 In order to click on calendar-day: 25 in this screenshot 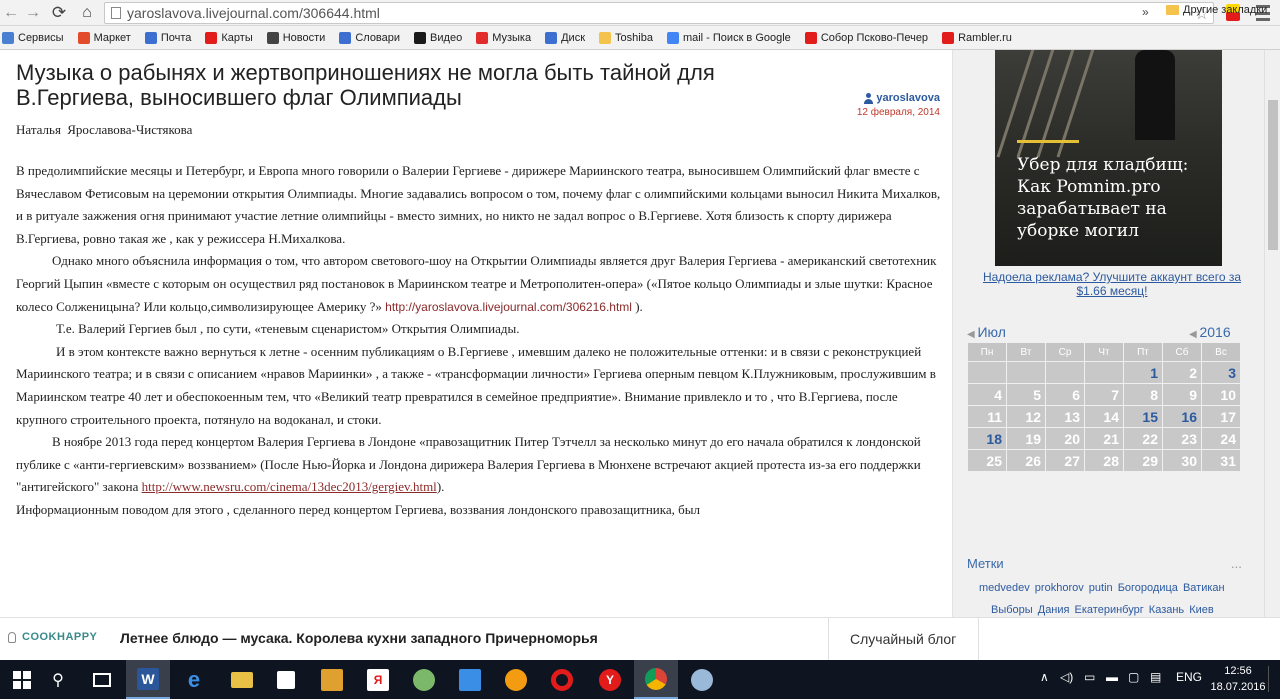, I will do `click(987, 460)`.